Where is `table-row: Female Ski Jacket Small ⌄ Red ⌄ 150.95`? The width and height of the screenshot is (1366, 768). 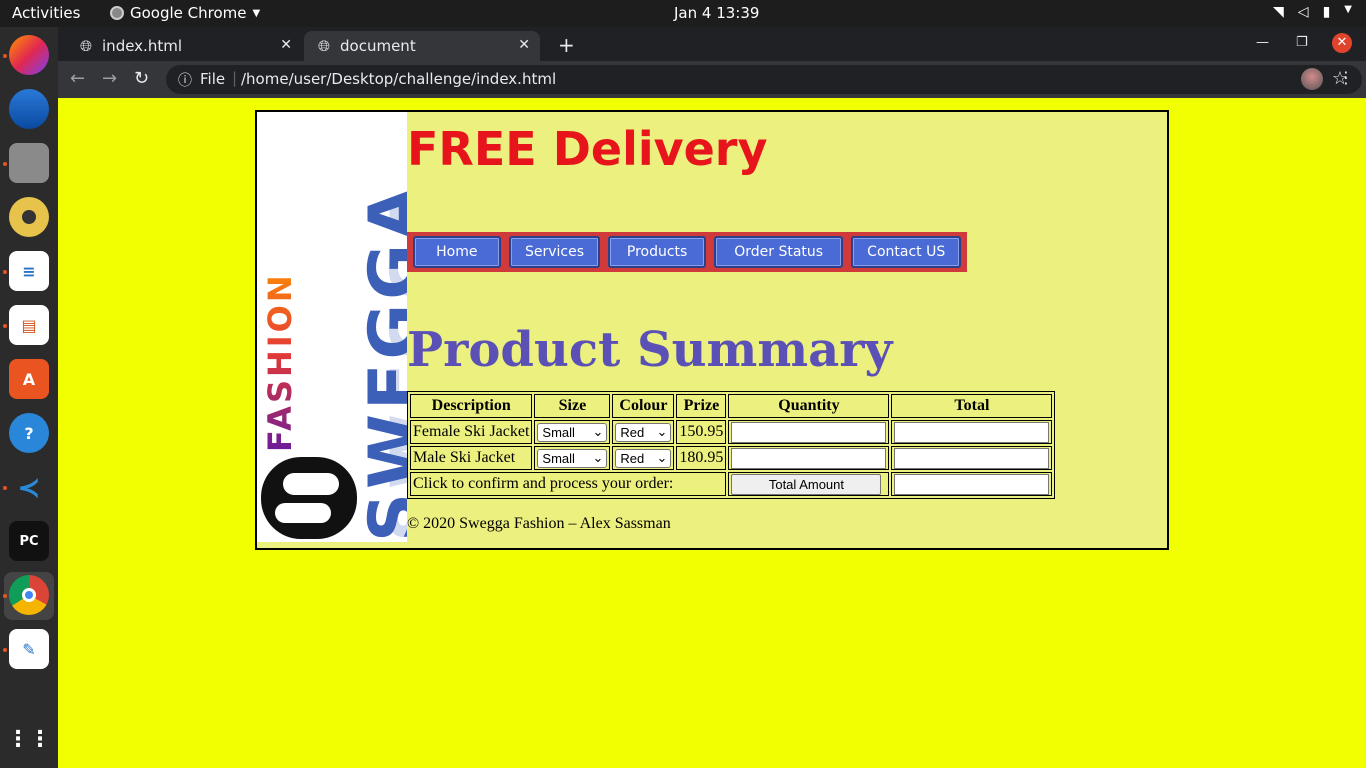
table-row: Female Ski Jacket Small ⌄ Red ⌄ 150.95 is located at coordinates (731, 432).